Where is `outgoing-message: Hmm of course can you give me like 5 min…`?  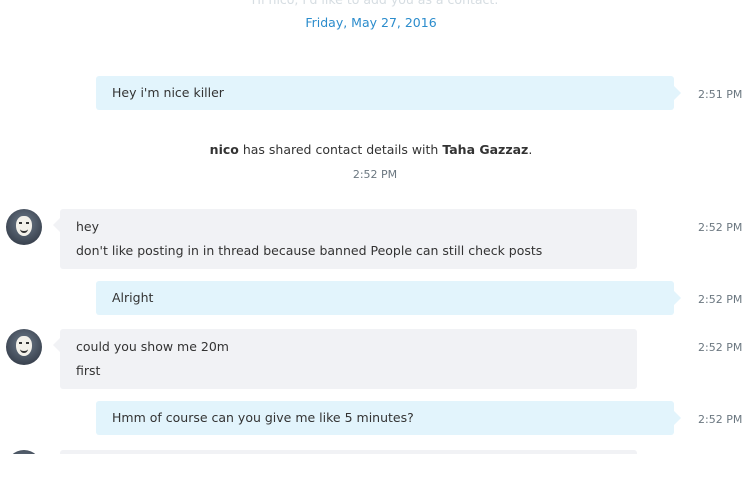 outgoing-message: Hmm of course can you give me like 5 min… is located at coordinates (388, 418).